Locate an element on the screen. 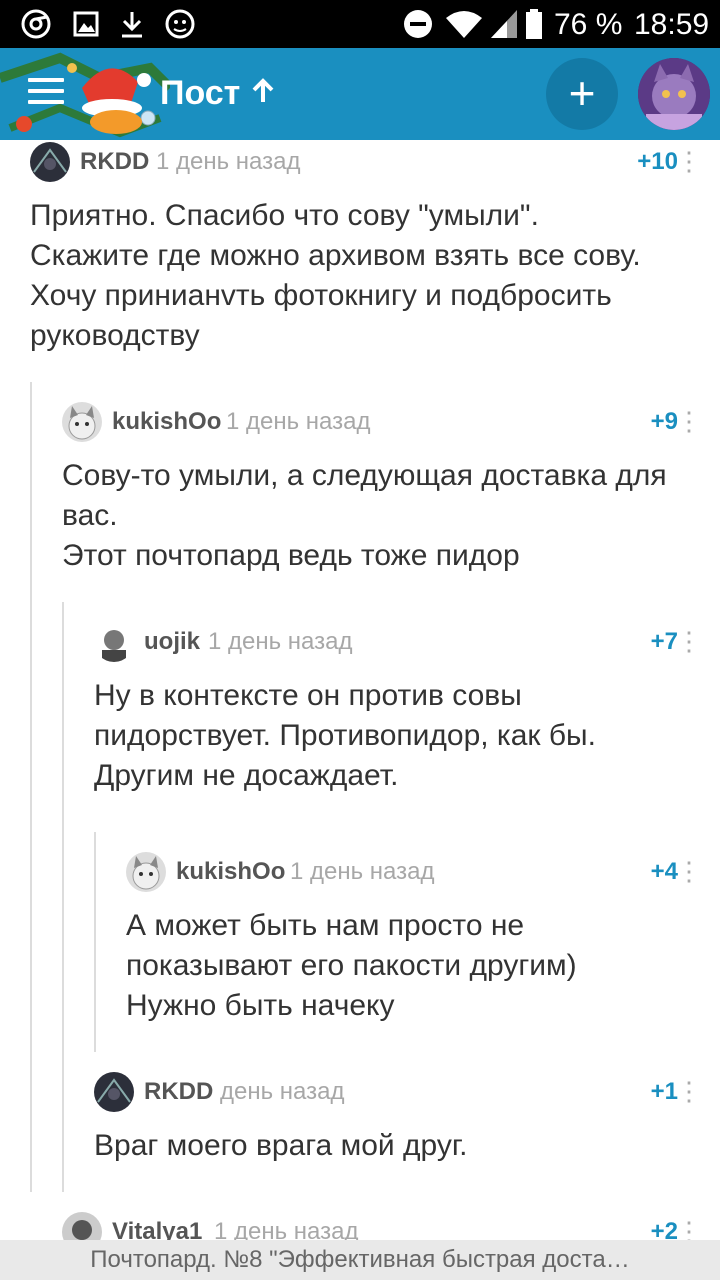  comment-line: Нужно быть начеку is located at coordinates (260, 1005).